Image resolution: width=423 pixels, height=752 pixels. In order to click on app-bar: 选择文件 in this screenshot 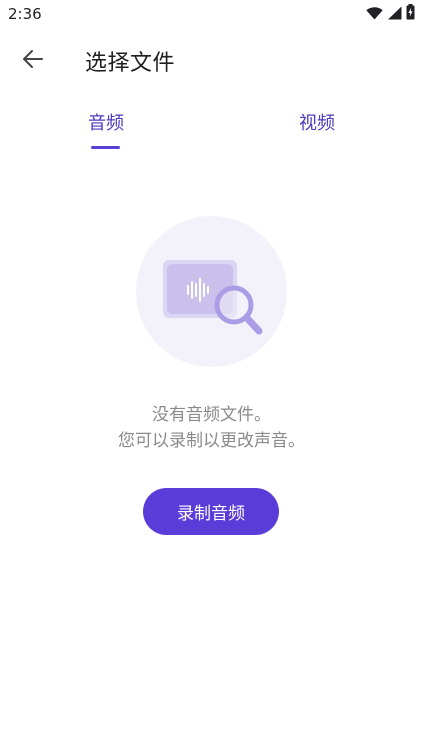, I will do `click(211, 61)`.